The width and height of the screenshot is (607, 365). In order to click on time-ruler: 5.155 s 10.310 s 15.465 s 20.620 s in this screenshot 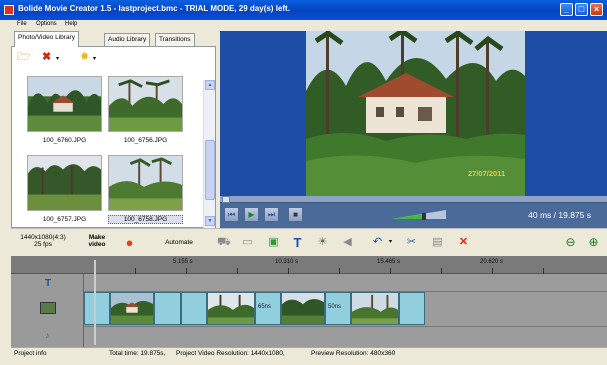, I will do `click(309, 265)`.